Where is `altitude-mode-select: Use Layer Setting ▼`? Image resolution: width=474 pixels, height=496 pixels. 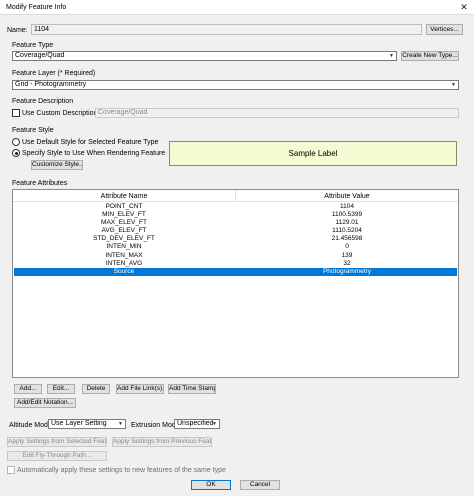 altitude-mode-select: Use Layer Setting ▼ is located at coordinates (87, 424).